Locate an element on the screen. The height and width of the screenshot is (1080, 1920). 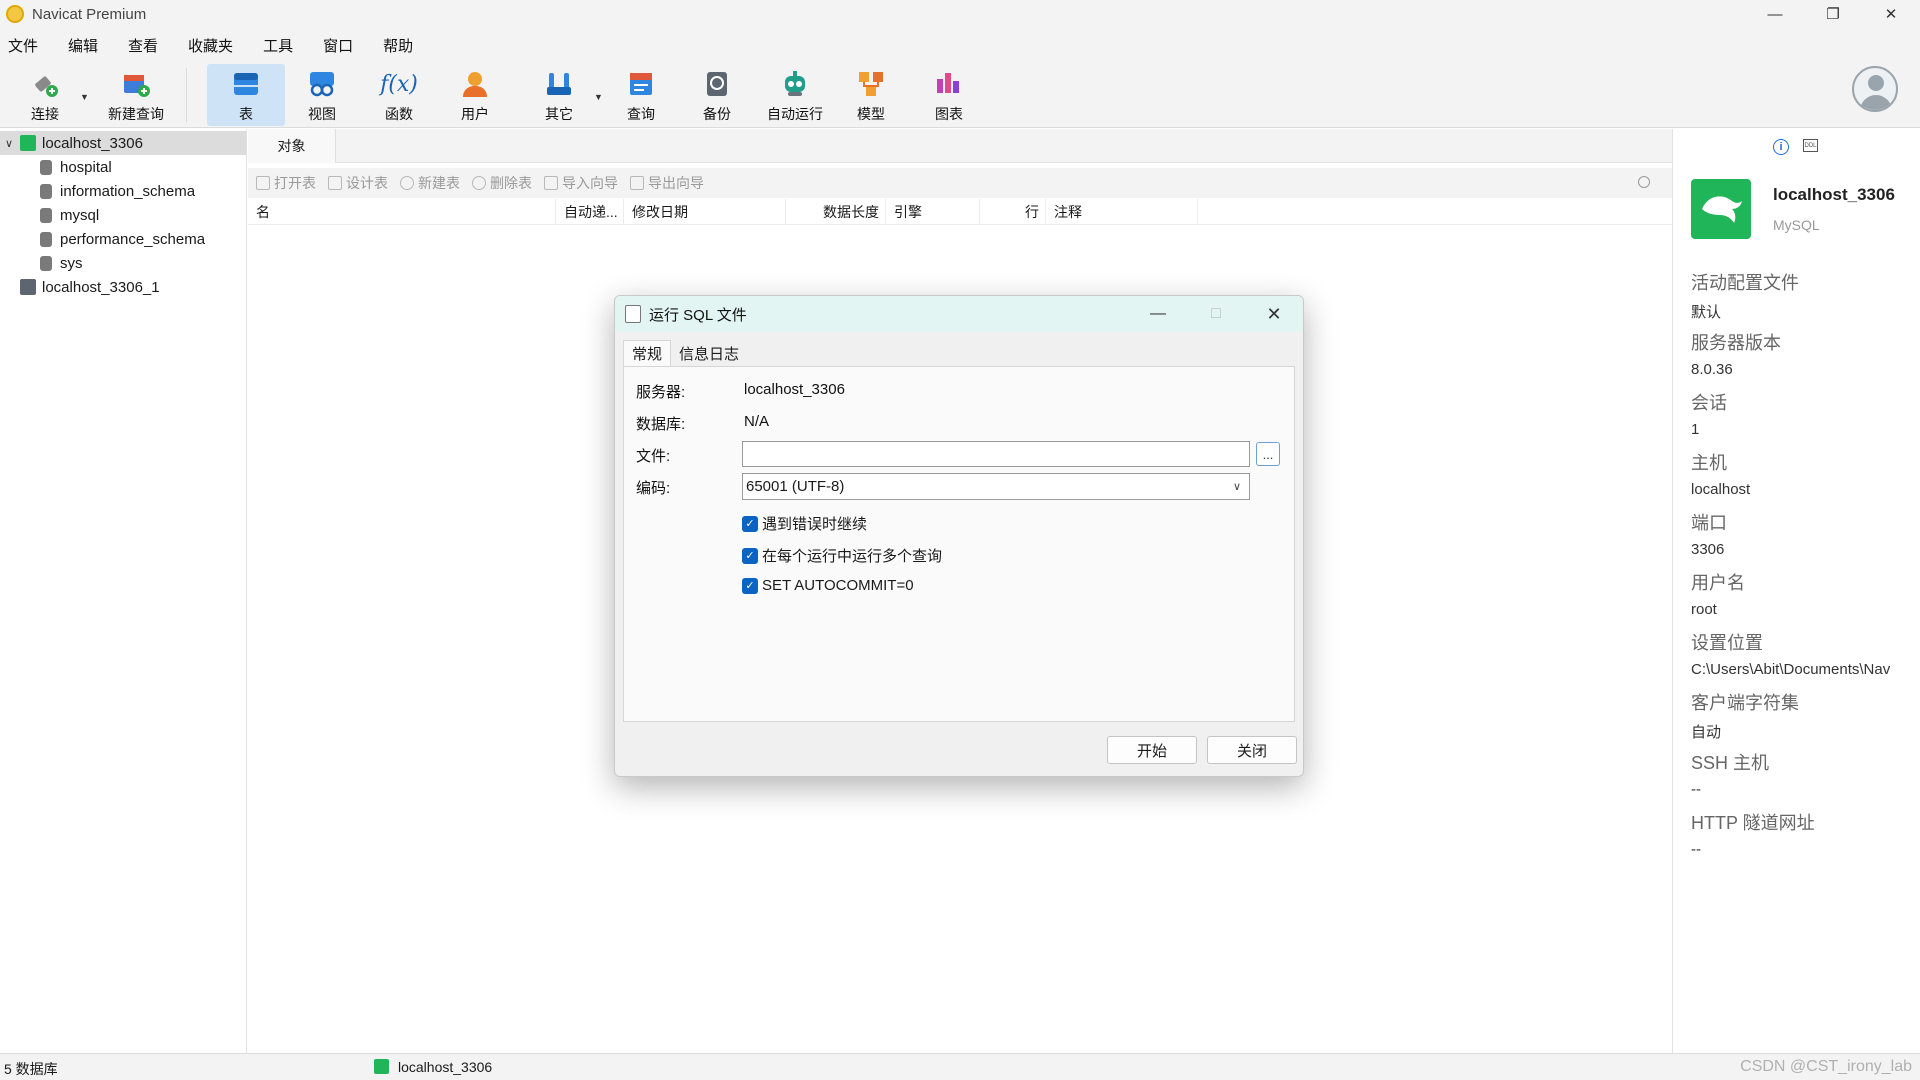
tree-db-mysql: mysql is located at coordinates (123, 215).